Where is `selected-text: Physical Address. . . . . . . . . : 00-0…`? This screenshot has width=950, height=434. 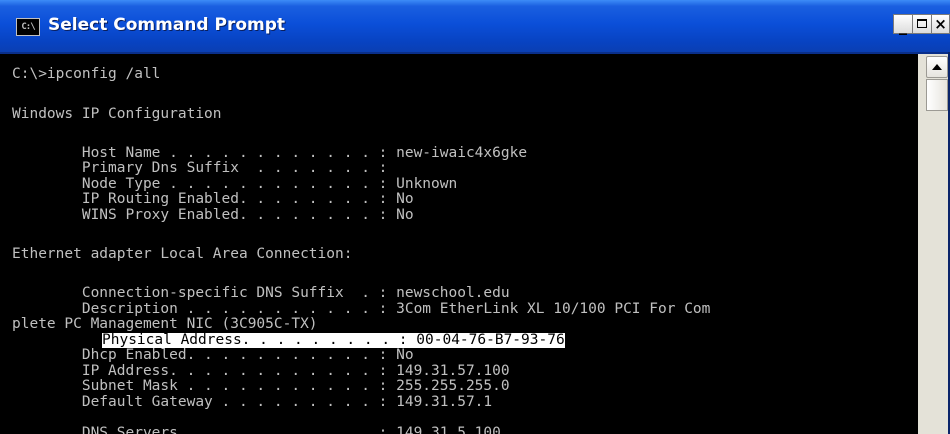
selected-text: Physical Address. . . . . . . . . : 00-0… is located at coordinates (333, 340).